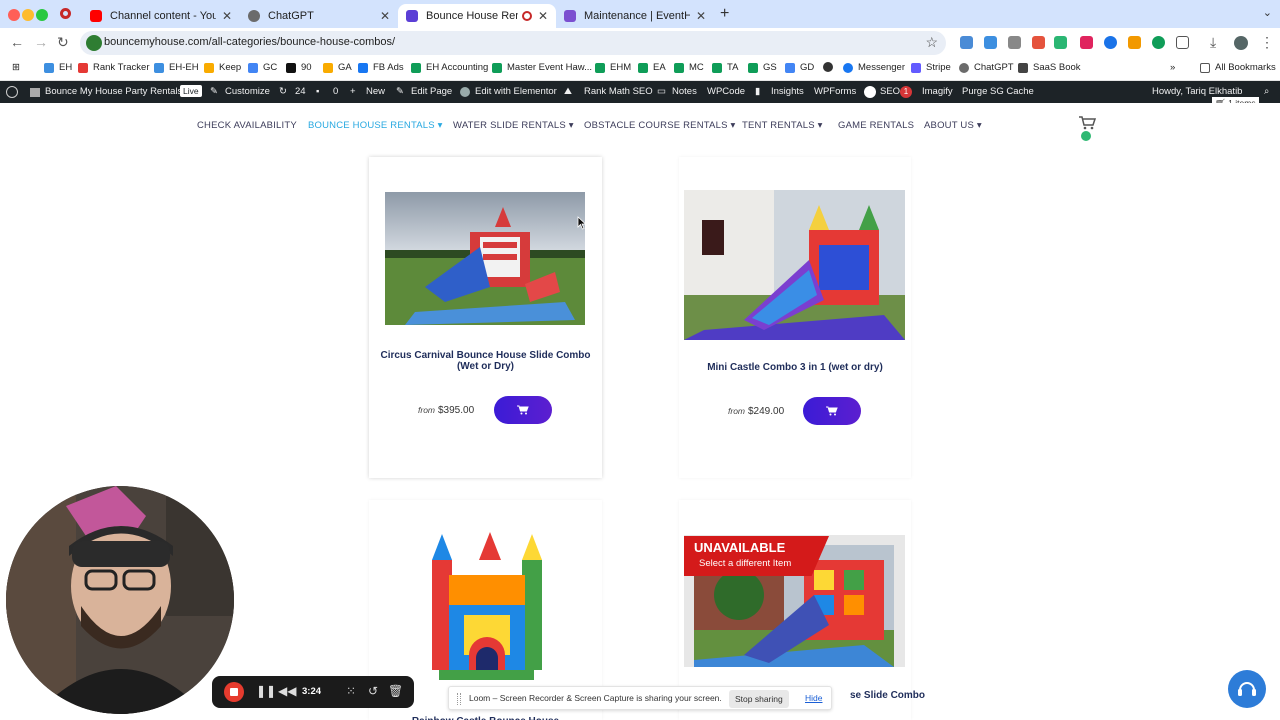 The width and height of the screenshot is (1280, 720). Describe the element at coordinates (65, 13) in the screenshot. I see `recording-tab-icon` at that location.